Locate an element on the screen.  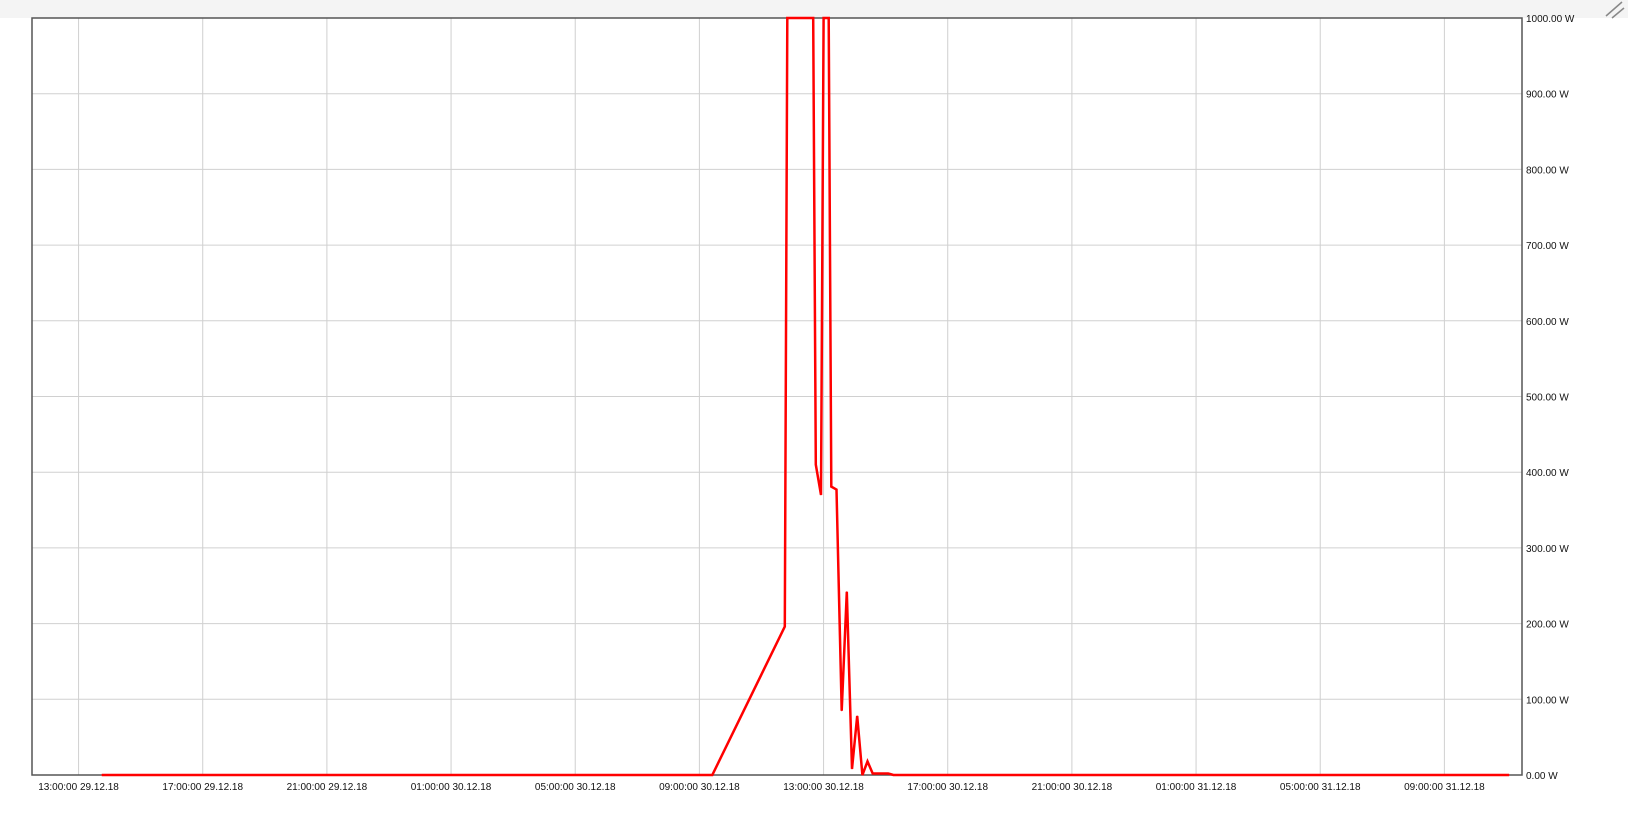
x-tick-label: 17:00:00 29.12.18 is located at coordinates (202, 787).